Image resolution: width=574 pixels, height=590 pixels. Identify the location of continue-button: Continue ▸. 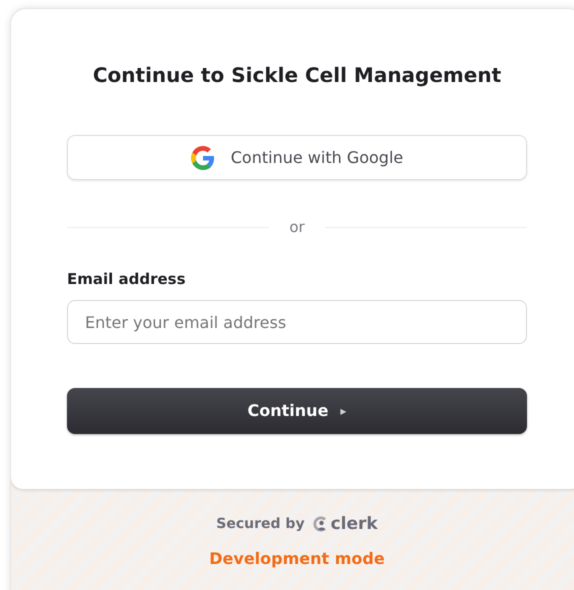
(297, 411).